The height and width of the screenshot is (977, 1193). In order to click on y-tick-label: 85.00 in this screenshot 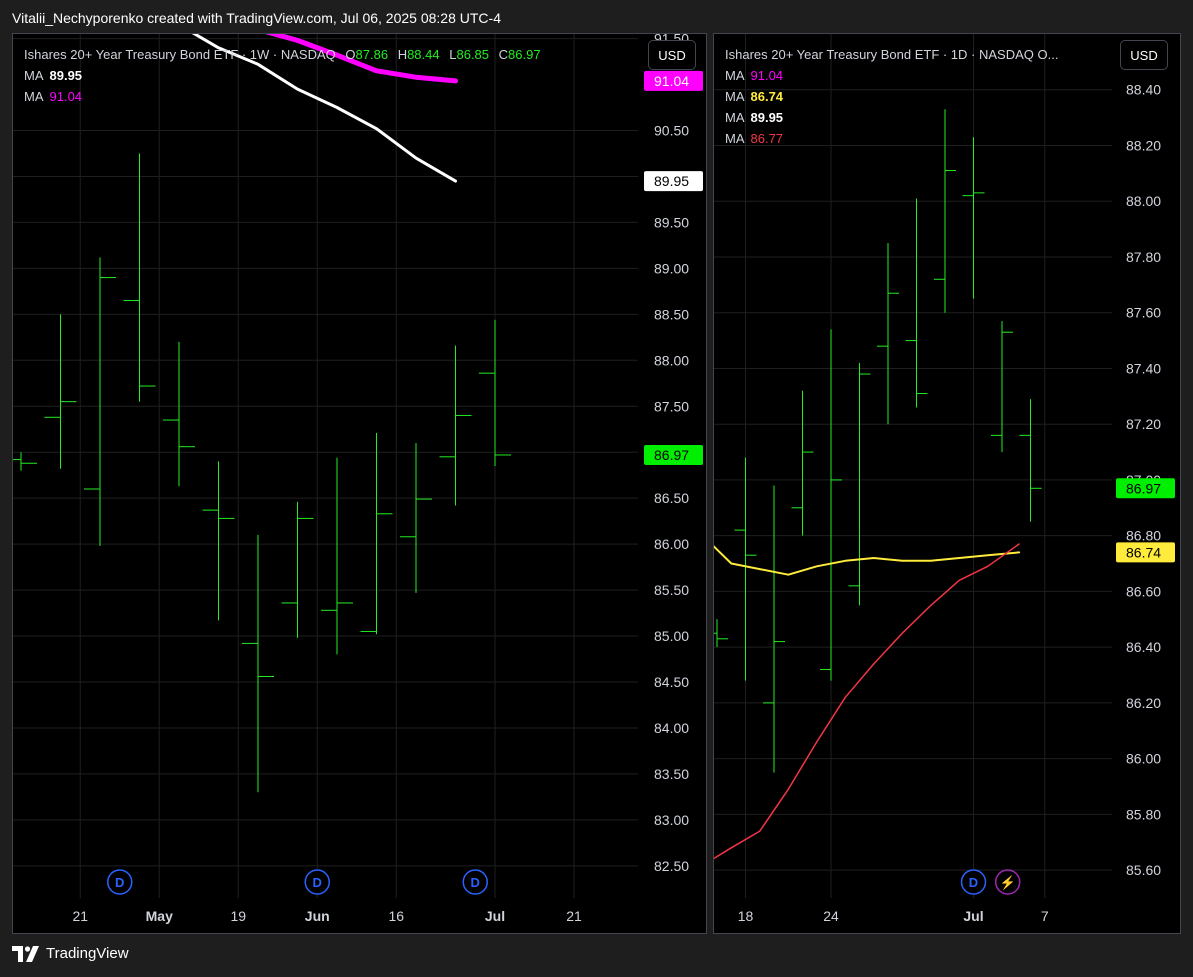, I will do `click(671, 636)`.